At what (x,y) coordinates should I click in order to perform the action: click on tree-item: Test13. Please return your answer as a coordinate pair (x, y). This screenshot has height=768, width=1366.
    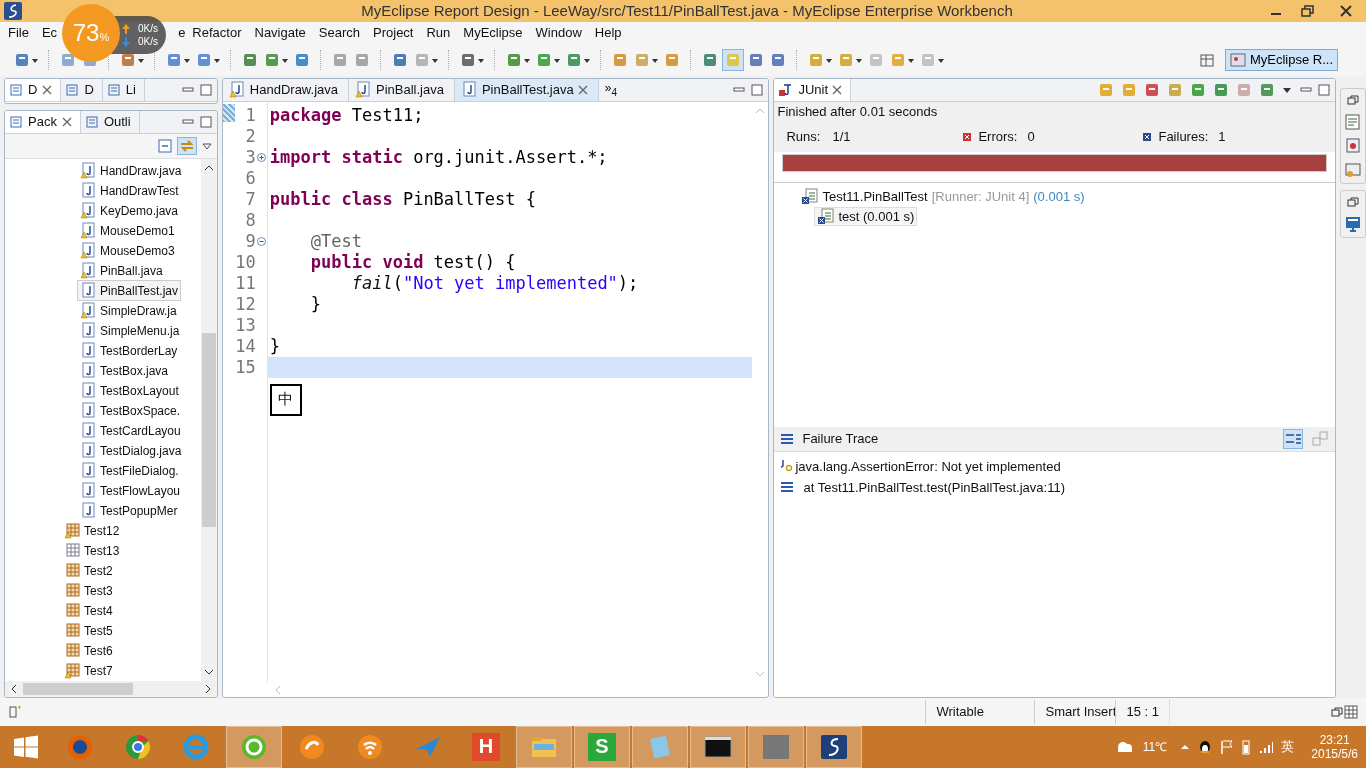
    Looking at the image, I should click on (92, 551).